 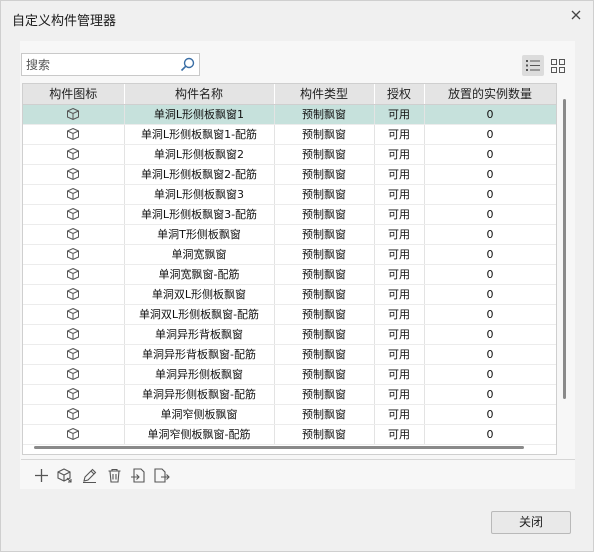 What do you see at coordinates (199, 254) in the screenshot?
I see `component-name-cell: 单洞宽飘窗` at bounding box center [199, 254].